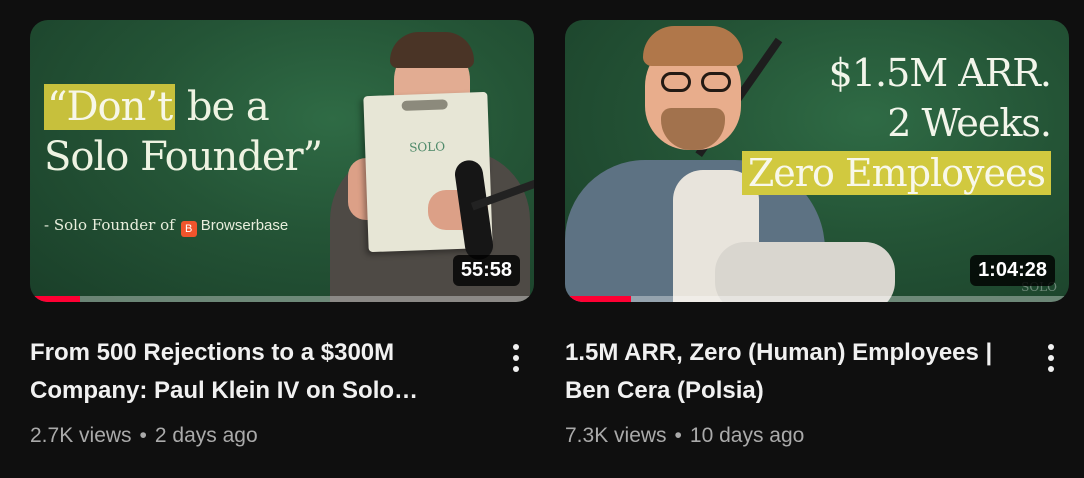 This screenshot has width=1084, height=478. What do you see at coordinates (427, 147) in the screenshot?
I see `folder-label: SOLO` at bounding box center [427, 147].